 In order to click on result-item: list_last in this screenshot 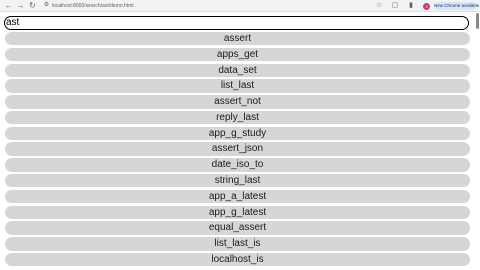, I will do `click(237, 86)`.